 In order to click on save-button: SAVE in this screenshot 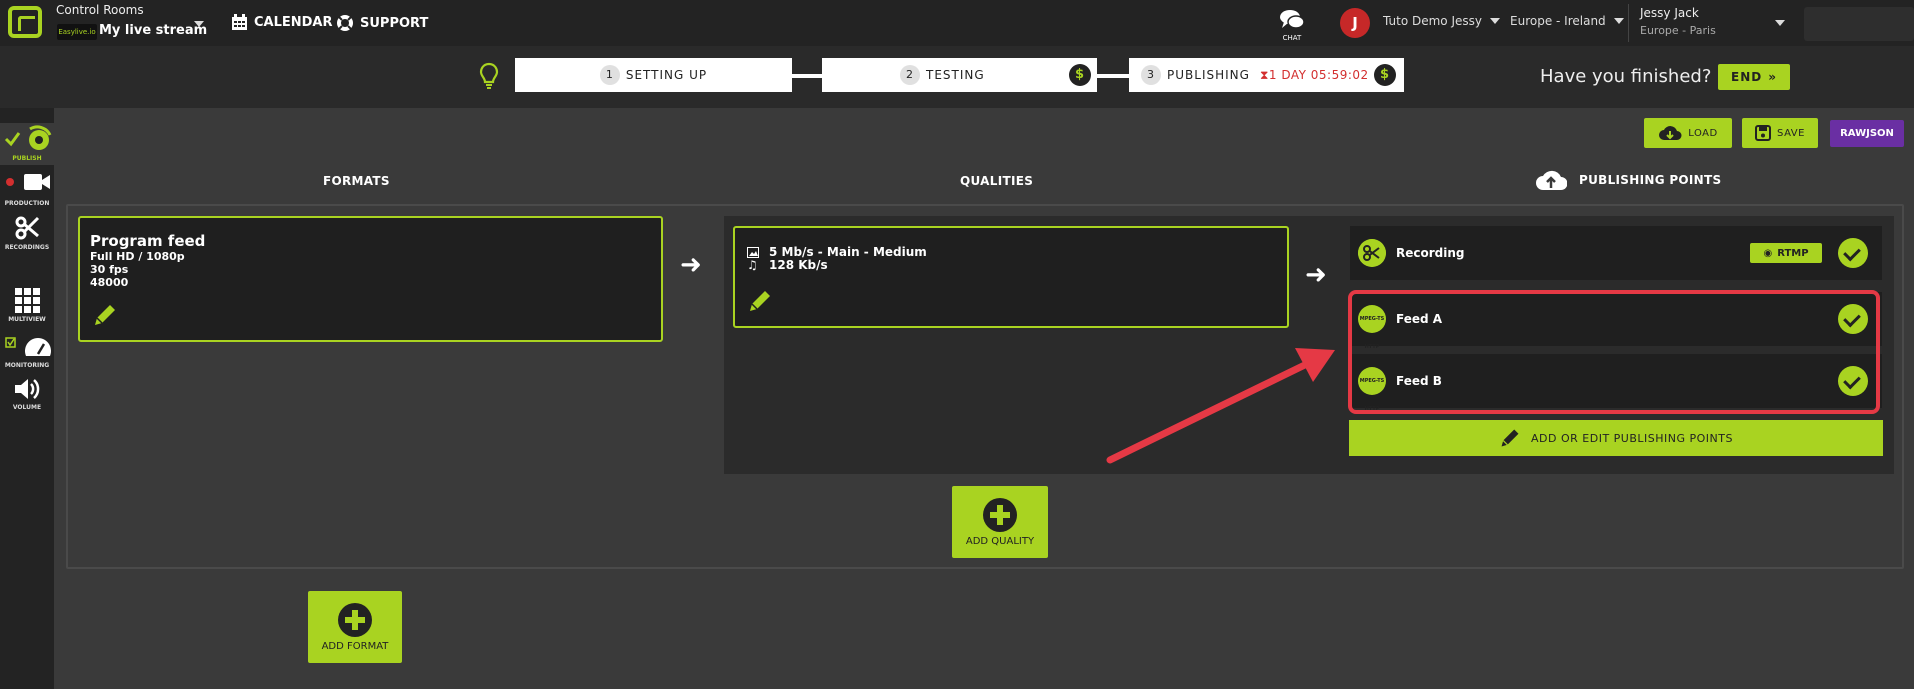, I will do `click(1780, 133)`.